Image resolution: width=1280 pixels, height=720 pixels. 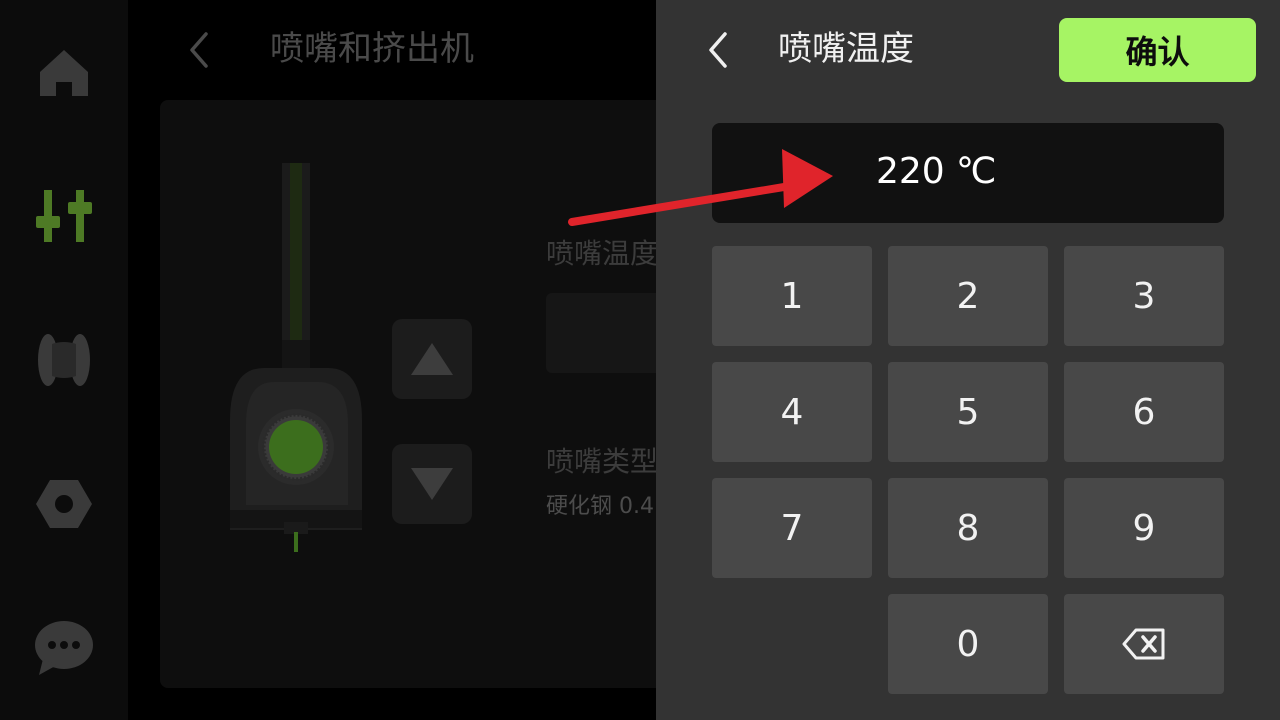 What do you see at coordinates (976, 171) in the screenshot?
I see `temperature-unit: ℃` at bounding box center [976, 171].